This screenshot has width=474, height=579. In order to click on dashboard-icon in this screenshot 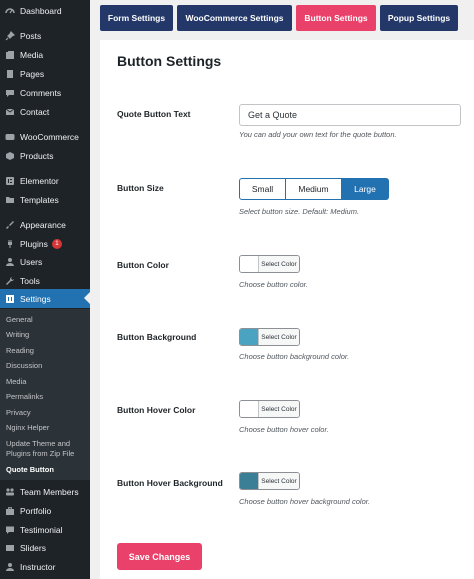, I will do `click(10, 11)`.